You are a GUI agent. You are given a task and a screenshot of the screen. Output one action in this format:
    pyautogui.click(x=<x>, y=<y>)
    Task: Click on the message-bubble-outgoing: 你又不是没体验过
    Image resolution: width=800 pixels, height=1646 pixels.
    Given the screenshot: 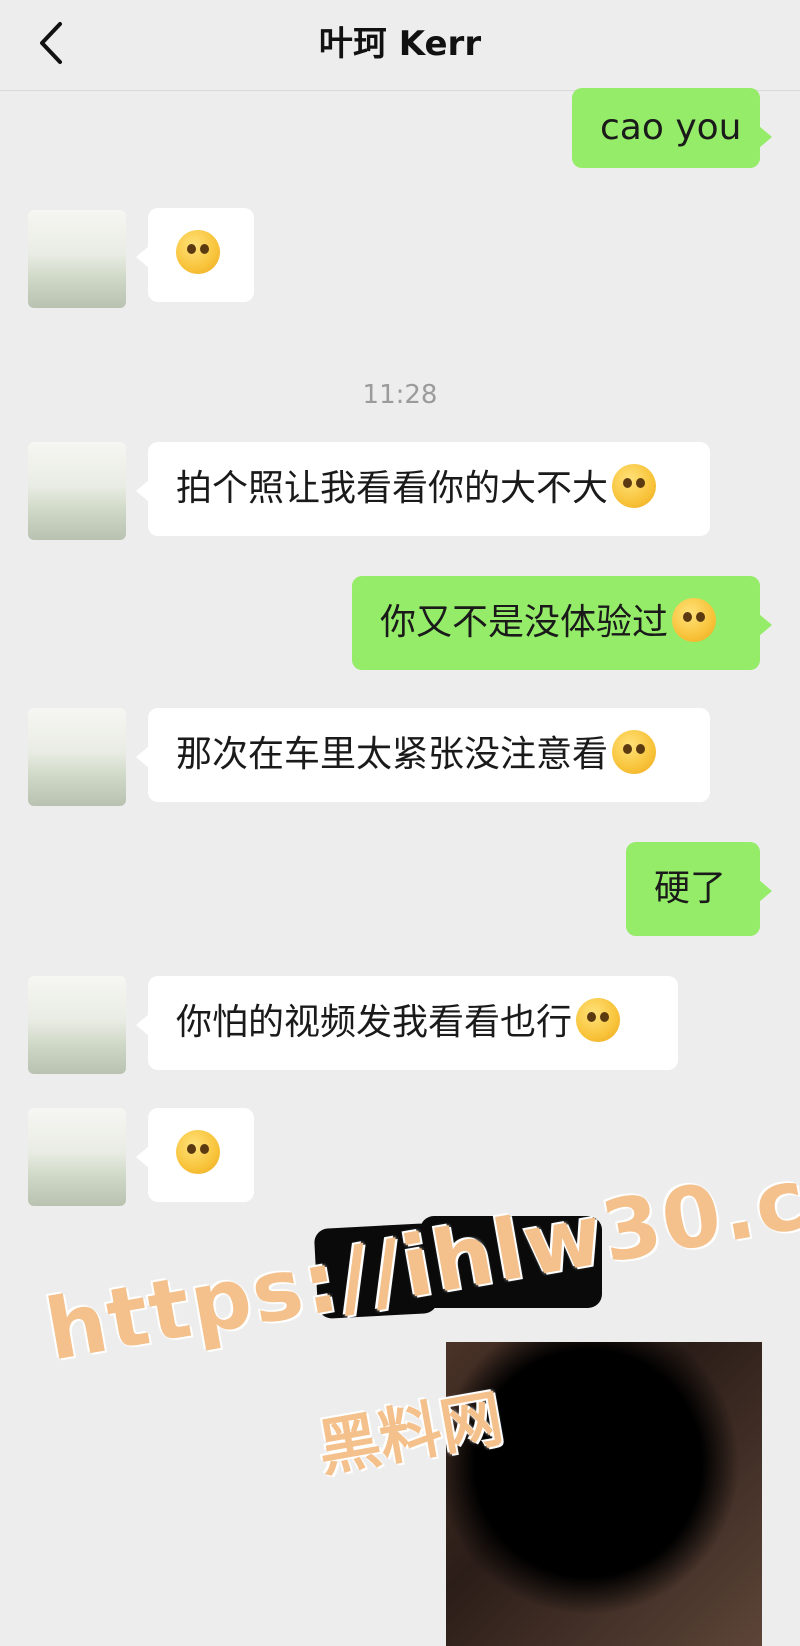 What is the action you would take?
    pyautogui.click(x=562, y=623)
    